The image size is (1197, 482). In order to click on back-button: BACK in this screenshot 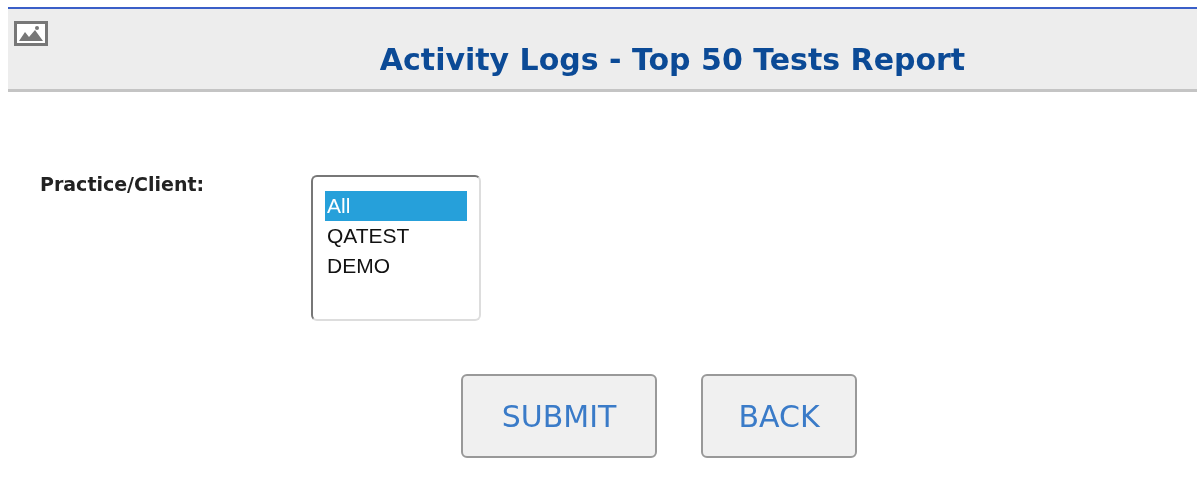, I will do `click(779, 416)`.